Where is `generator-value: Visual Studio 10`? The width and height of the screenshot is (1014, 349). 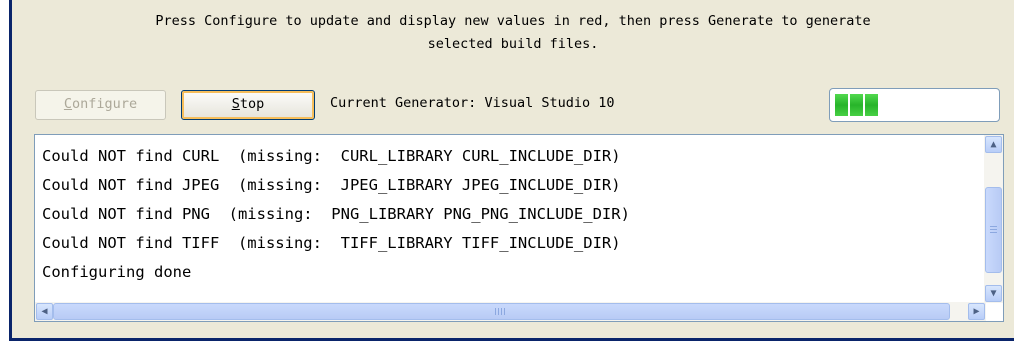 generator-value: Visual Studio 10 is located at coordinates (549, 103).